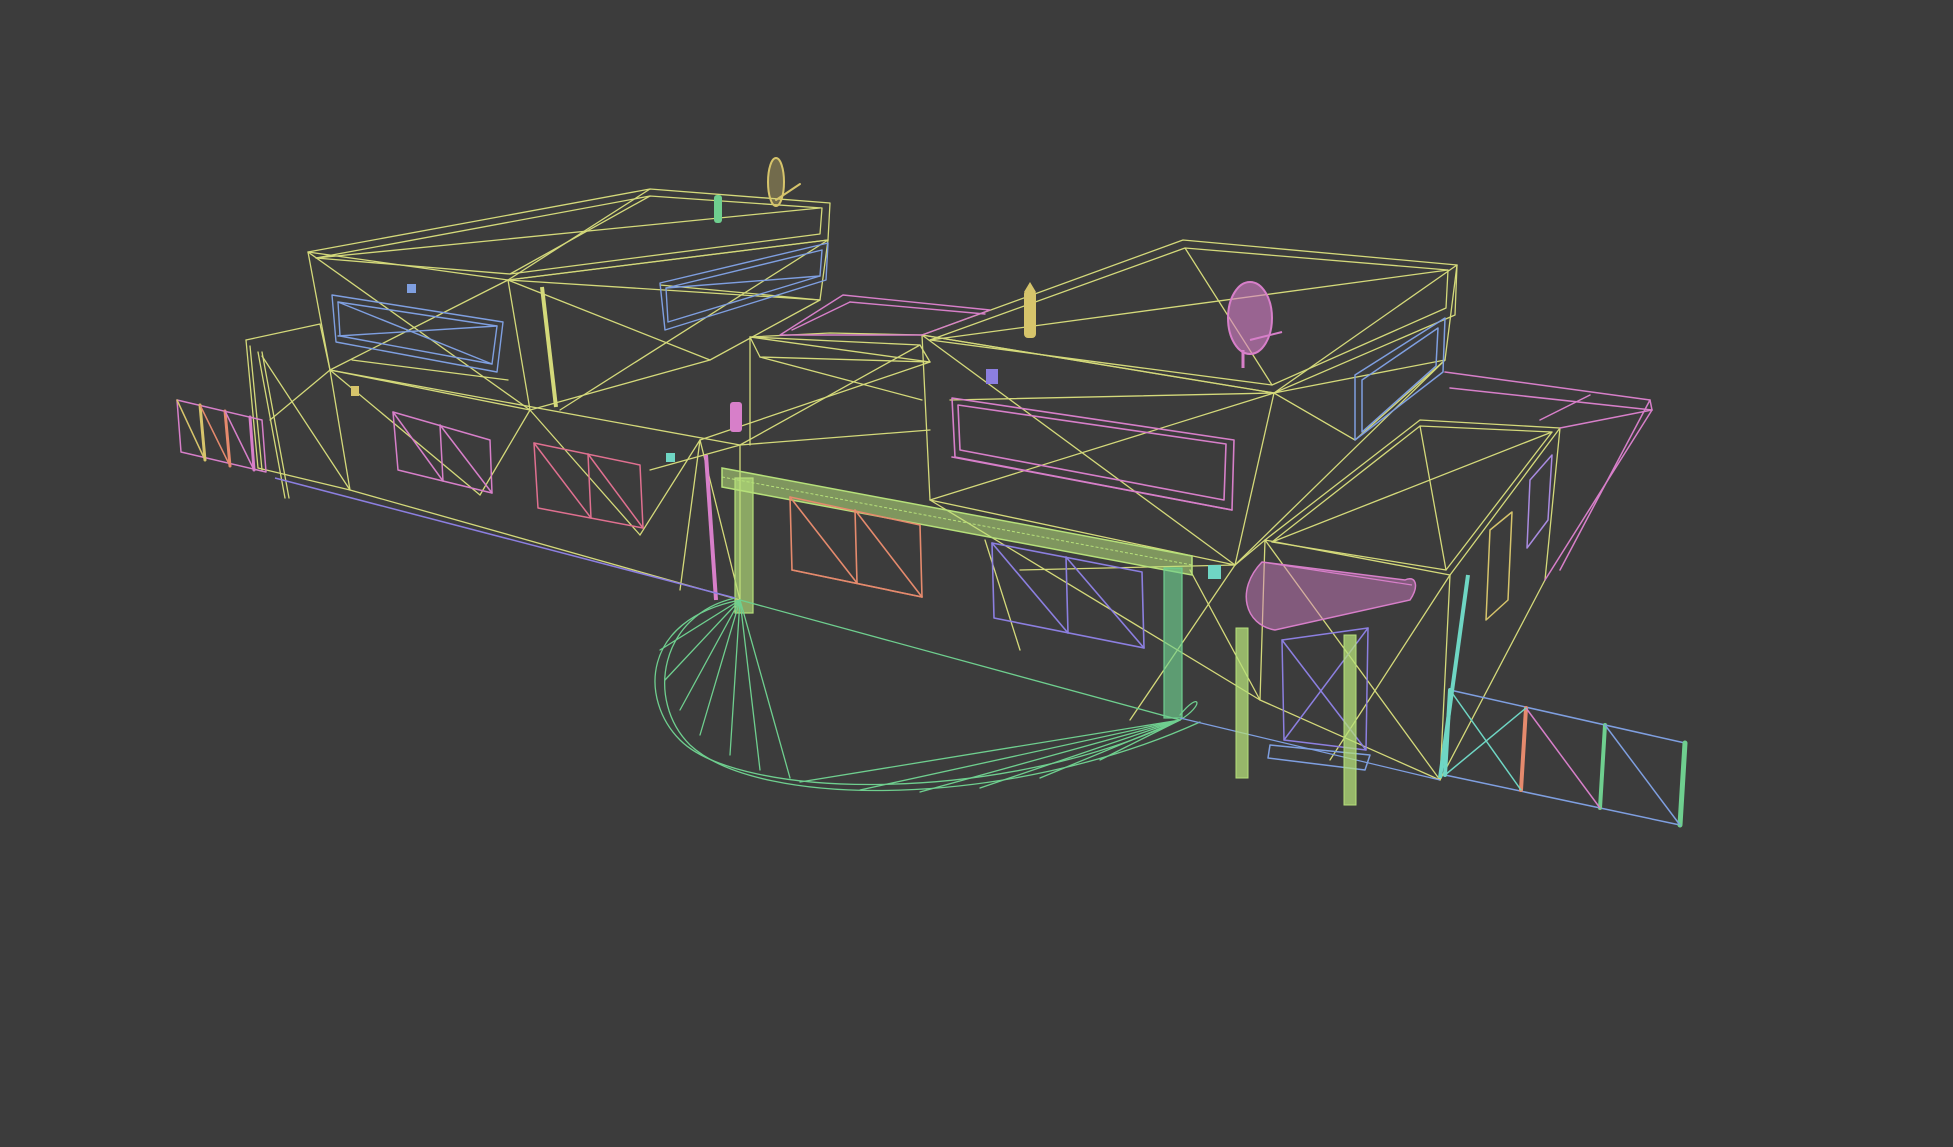 The height and width of the screenshot is (1147, 1953). I want to click on green-patio-disc, so click(927, 695).